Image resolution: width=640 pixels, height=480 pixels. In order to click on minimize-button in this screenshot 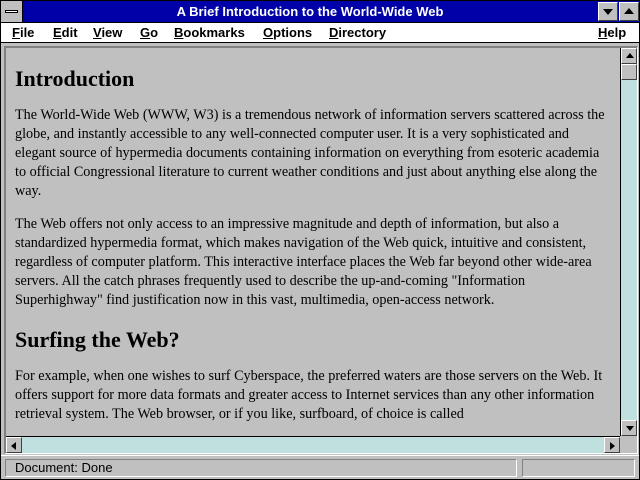, I will do `click(608, 11)`.